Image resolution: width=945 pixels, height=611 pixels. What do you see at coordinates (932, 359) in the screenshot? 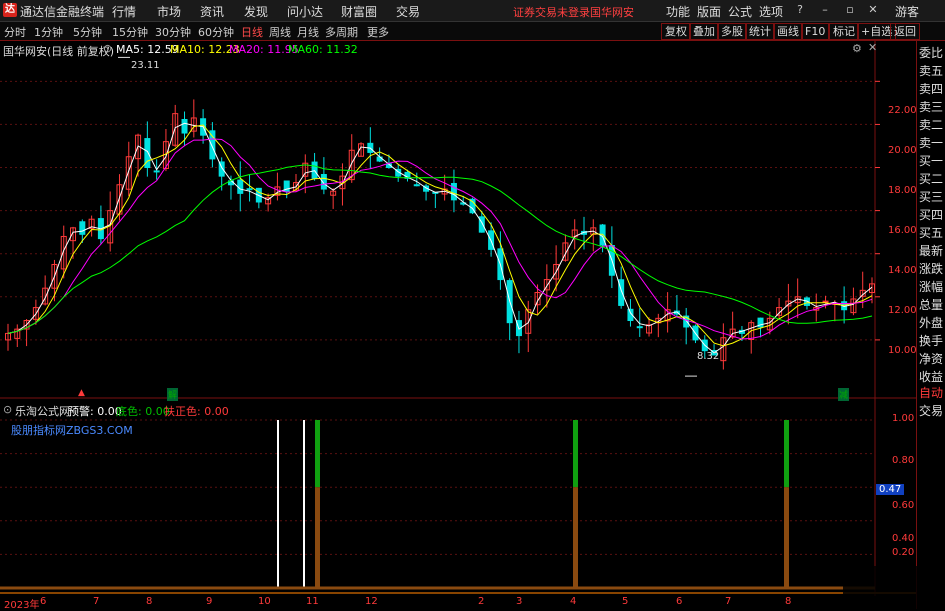
I see `side-net-assets: 净资` at bounding box center [932, 359].